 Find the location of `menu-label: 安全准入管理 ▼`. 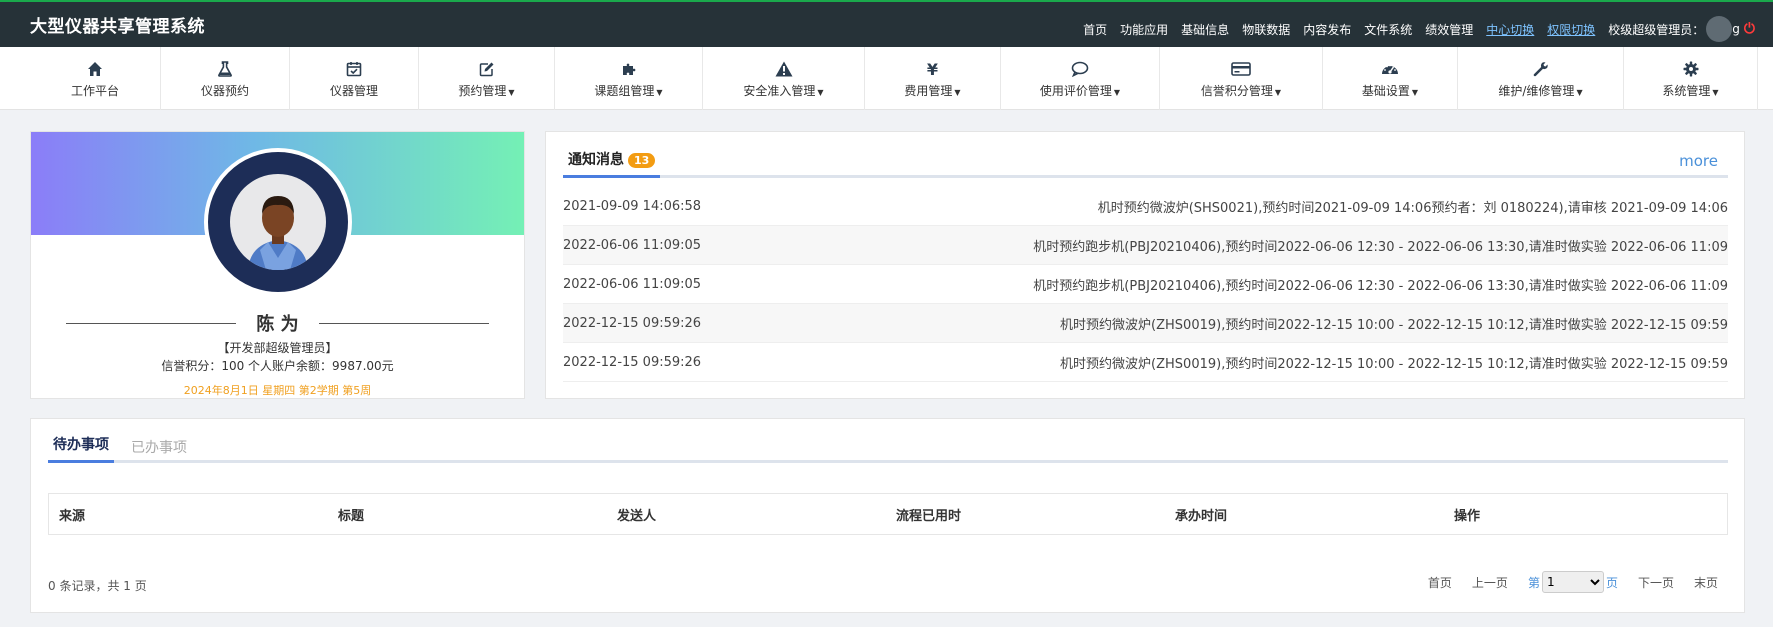

menu-label: 安全准入管理 ▼ is located at coordinates (783, 91).